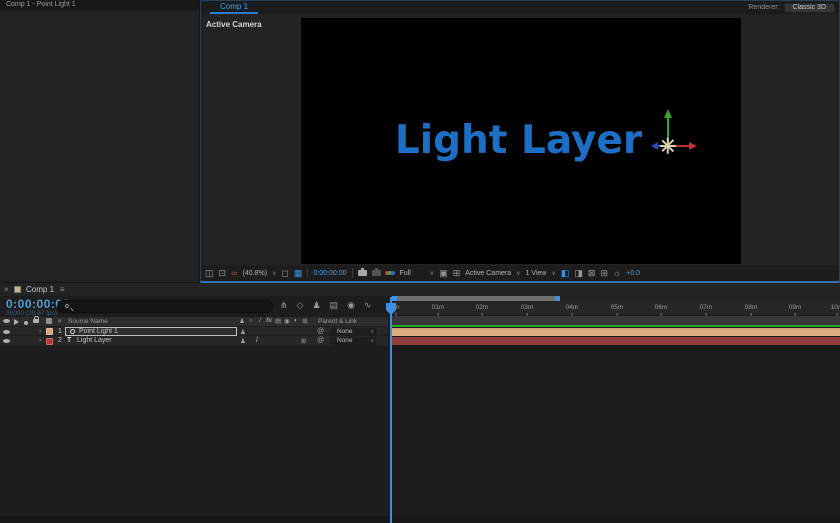 The image size is (840, 523). I want to click on layer-index: 1, so click(60, 331).